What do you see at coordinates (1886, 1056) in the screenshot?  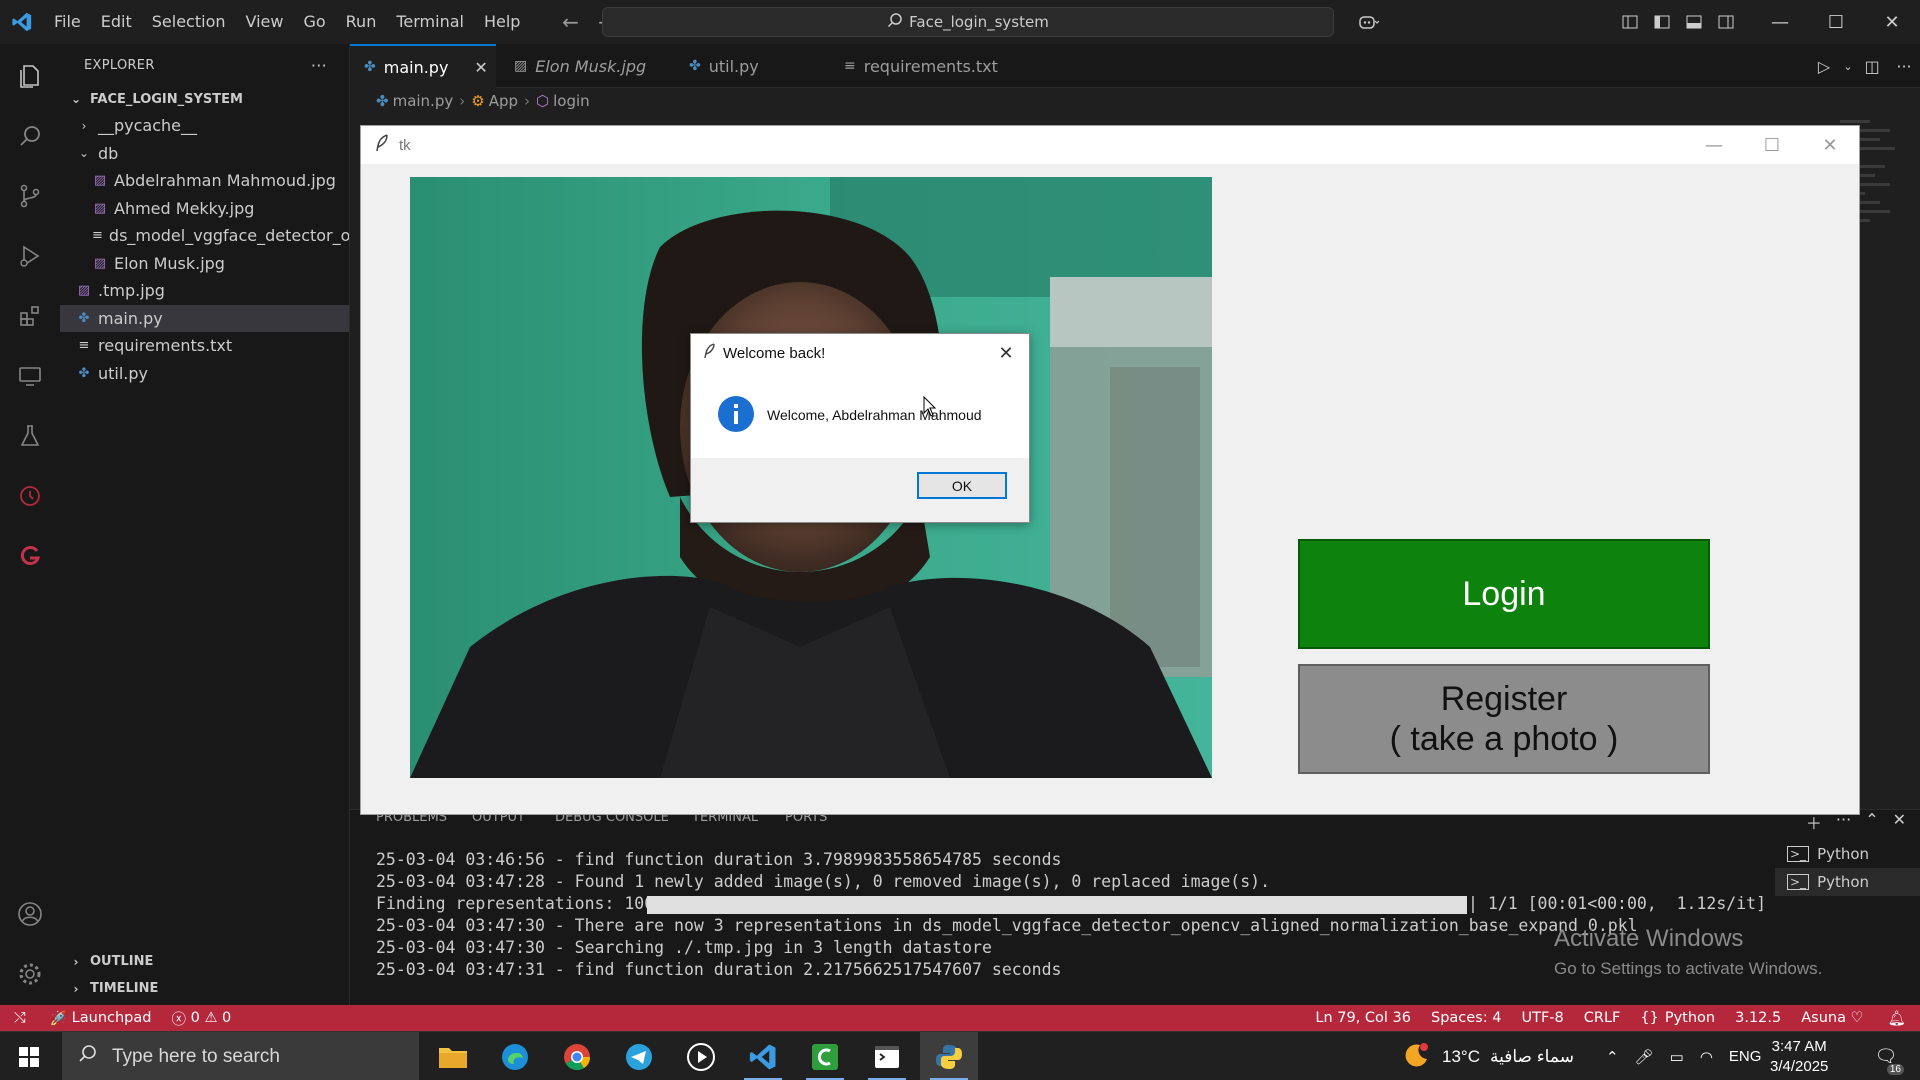 I see `notification-center-icon: 🗨︎ 16` at bounding box center [1886, 1056].